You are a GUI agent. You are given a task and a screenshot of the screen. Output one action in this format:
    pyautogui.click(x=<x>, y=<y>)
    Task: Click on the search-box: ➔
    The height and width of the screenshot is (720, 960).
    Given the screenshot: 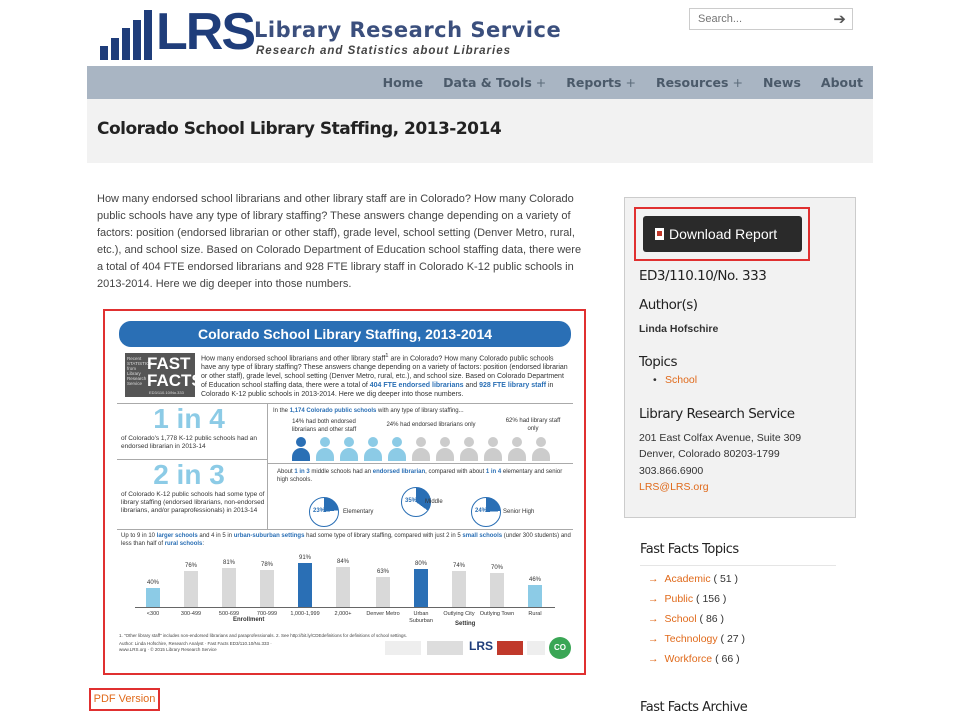 What is the action you would take?
    pyautogui.click(x=771, y=19)
    